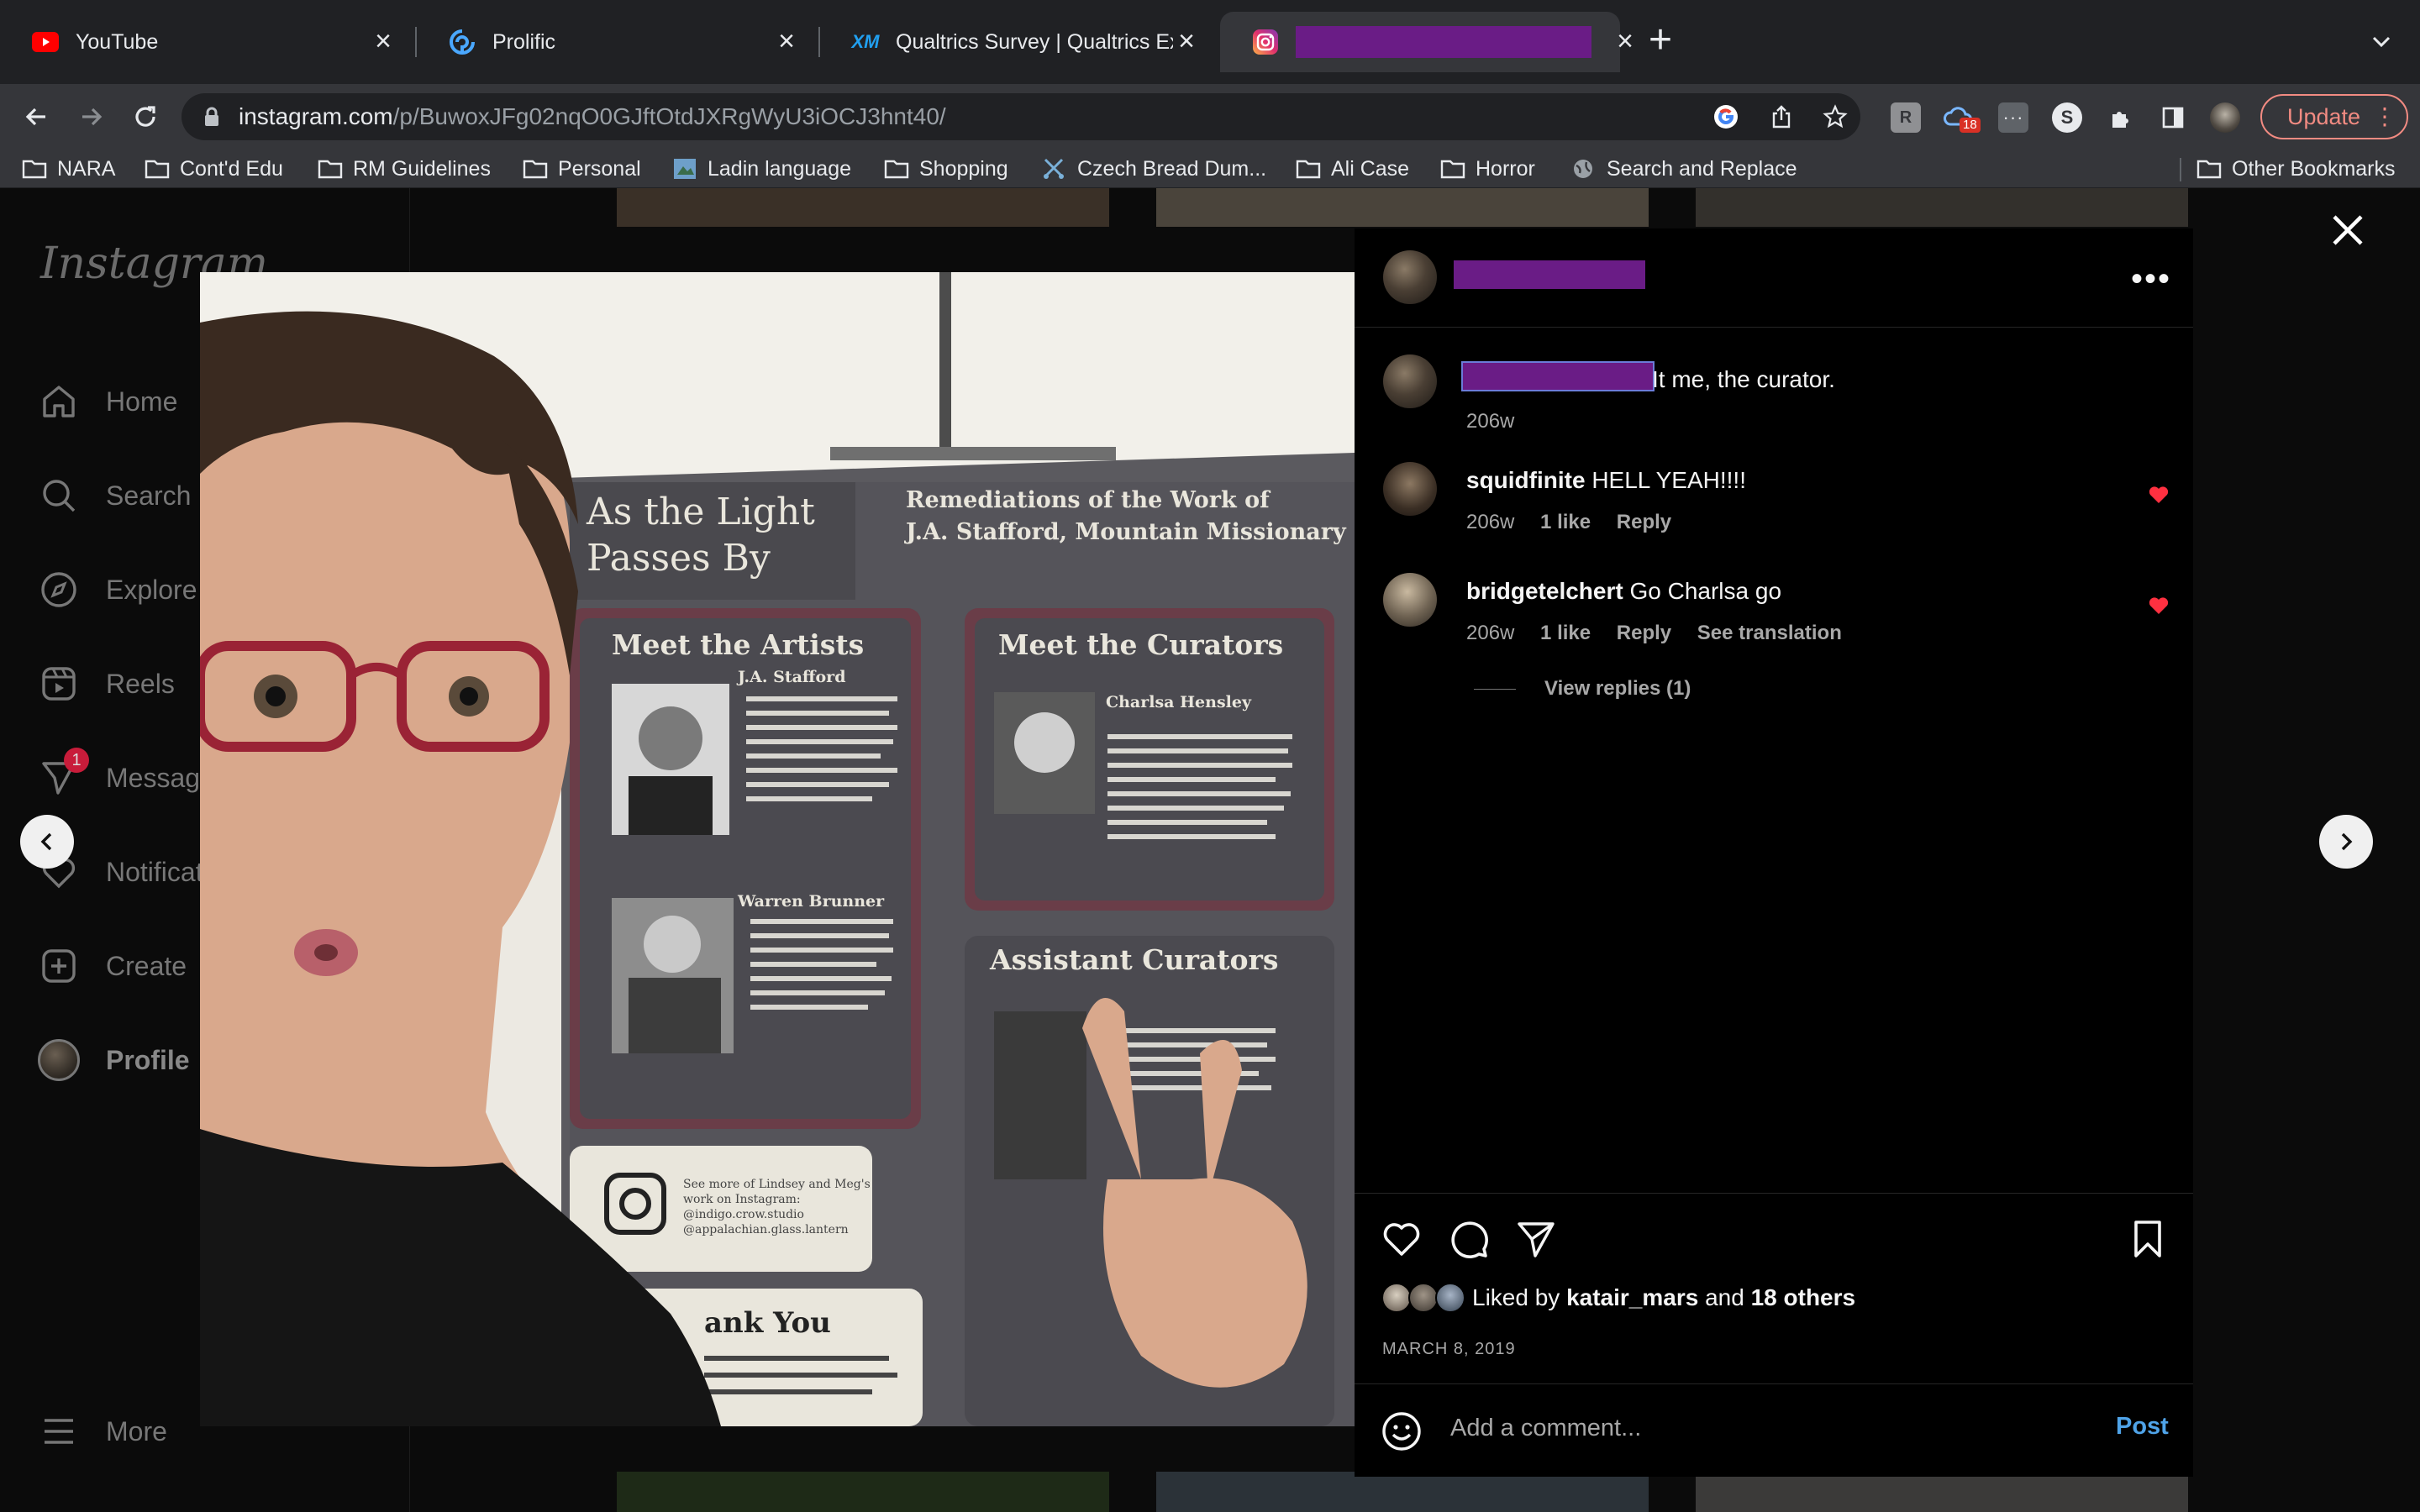 The height and width of the screenshot is (1512, 2420). Describe the element at coordinates (1544, 591) in the screenshot. I see `comment-username: bridgetelchert` at that location.